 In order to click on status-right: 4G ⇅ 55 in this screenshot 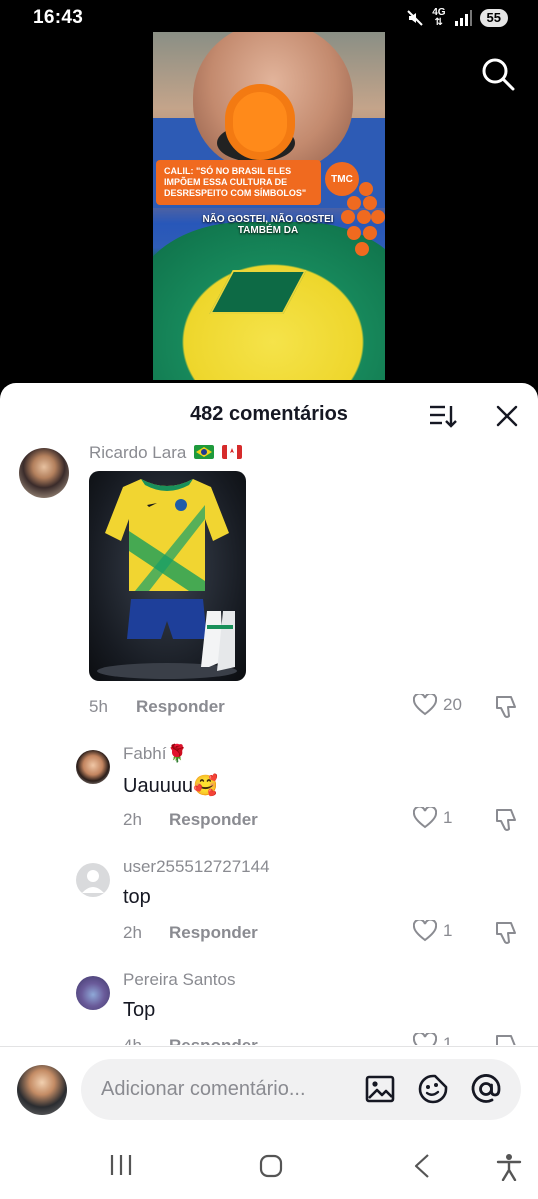, I will do `click(457, 18)`.